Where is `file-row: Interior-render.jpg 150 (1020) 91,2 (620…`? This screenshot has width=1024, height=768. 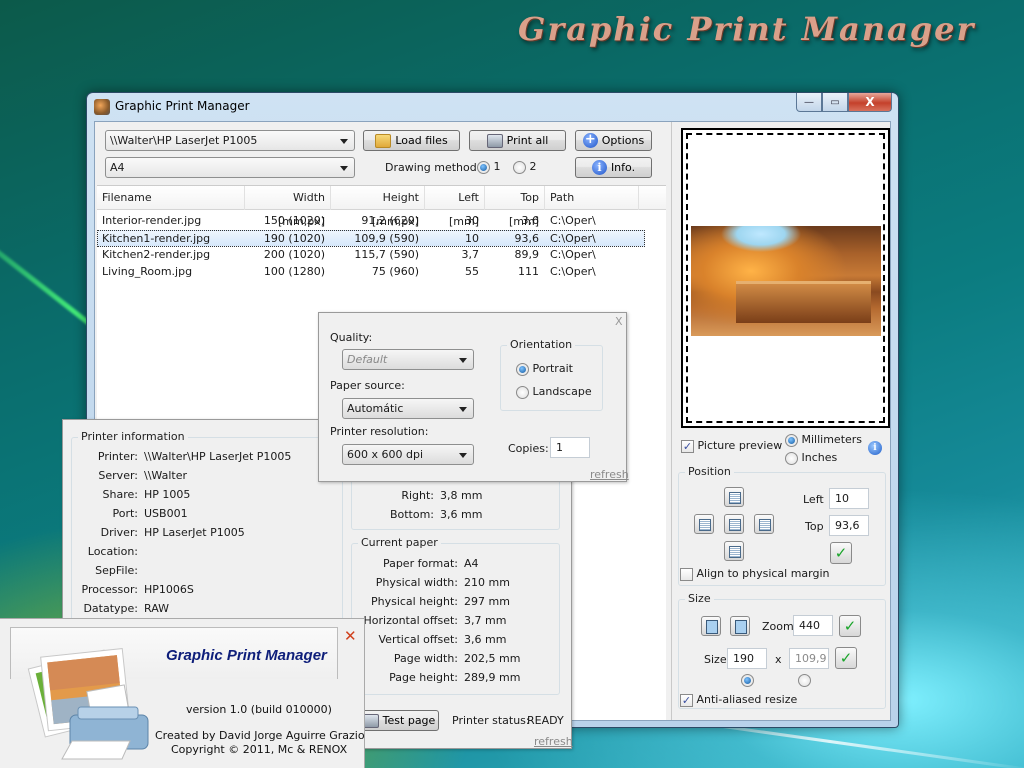 file-row: Interior-render.jpg 150 (1020) 91,2 (620… is located at coordinates (371, 221).